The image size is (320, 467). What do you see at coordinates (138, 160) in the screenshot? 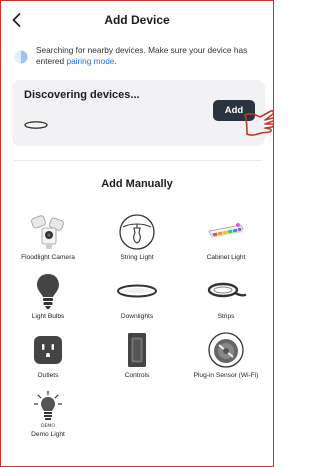
I see `section-divider` at bounding box center [138, 160].